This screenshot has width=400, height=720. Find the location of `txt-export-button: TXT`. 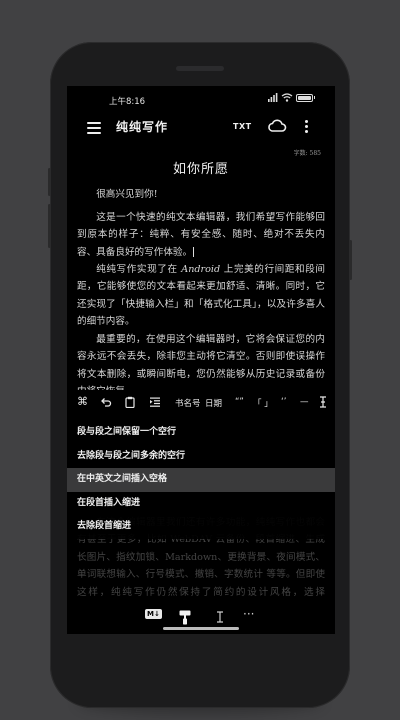

txt-export-button: TXT is located at coordinates (242, 126).